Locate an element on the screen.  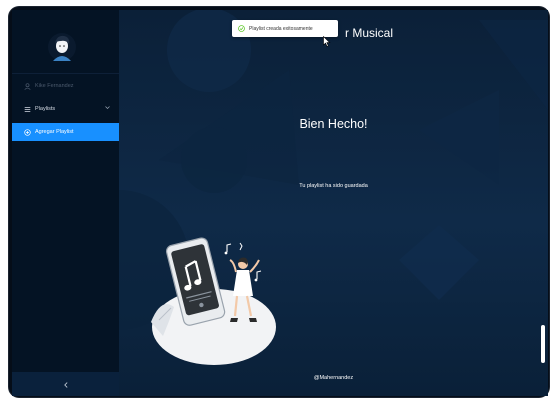
sidebar-item-label: Kike Fernandez is located at coordinates (54, 86).